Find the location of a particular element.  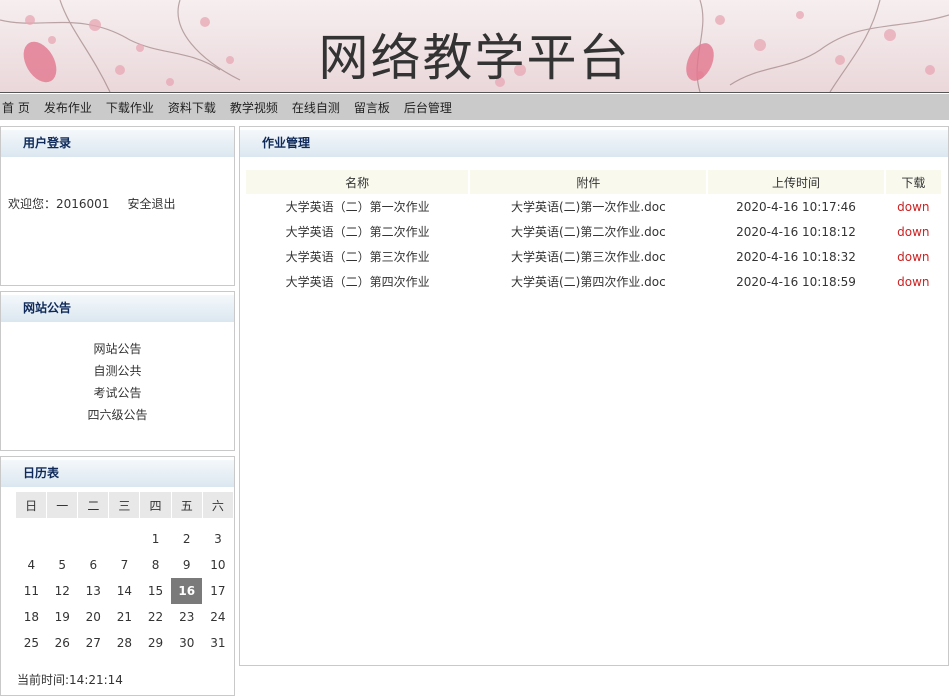

calendar-day: 4 is located at coordinates (31, 565).